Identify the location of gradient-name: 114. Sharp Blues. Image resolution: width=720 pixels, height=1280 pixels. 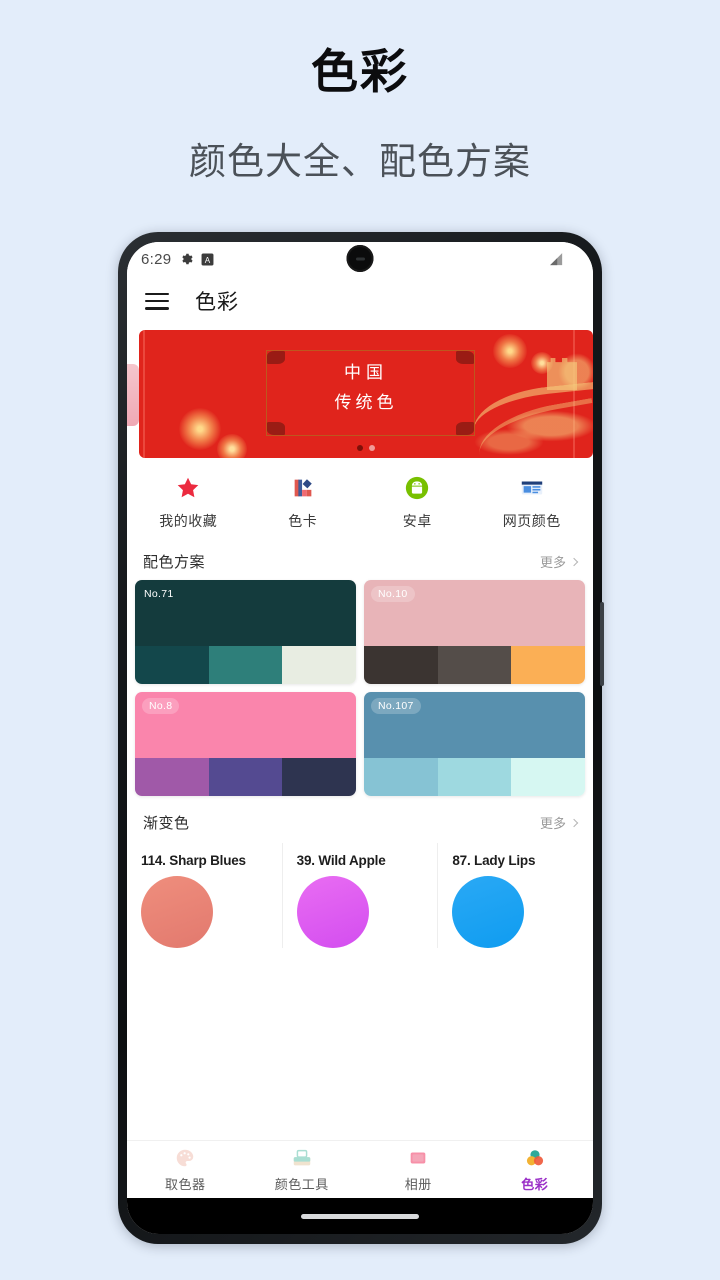
(193, 860).